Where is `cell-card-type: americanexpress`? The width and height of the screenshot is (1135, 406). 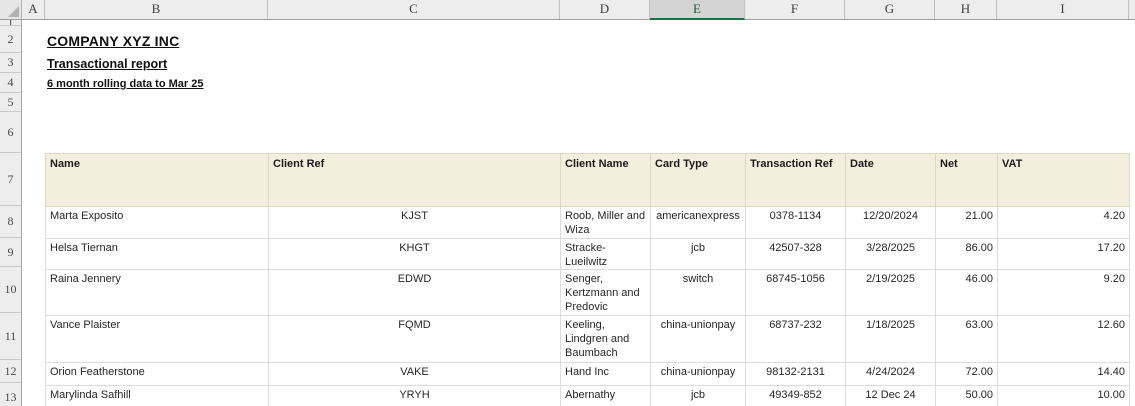
cell-card-type: americanexpress is located at coordinates (698, 222).